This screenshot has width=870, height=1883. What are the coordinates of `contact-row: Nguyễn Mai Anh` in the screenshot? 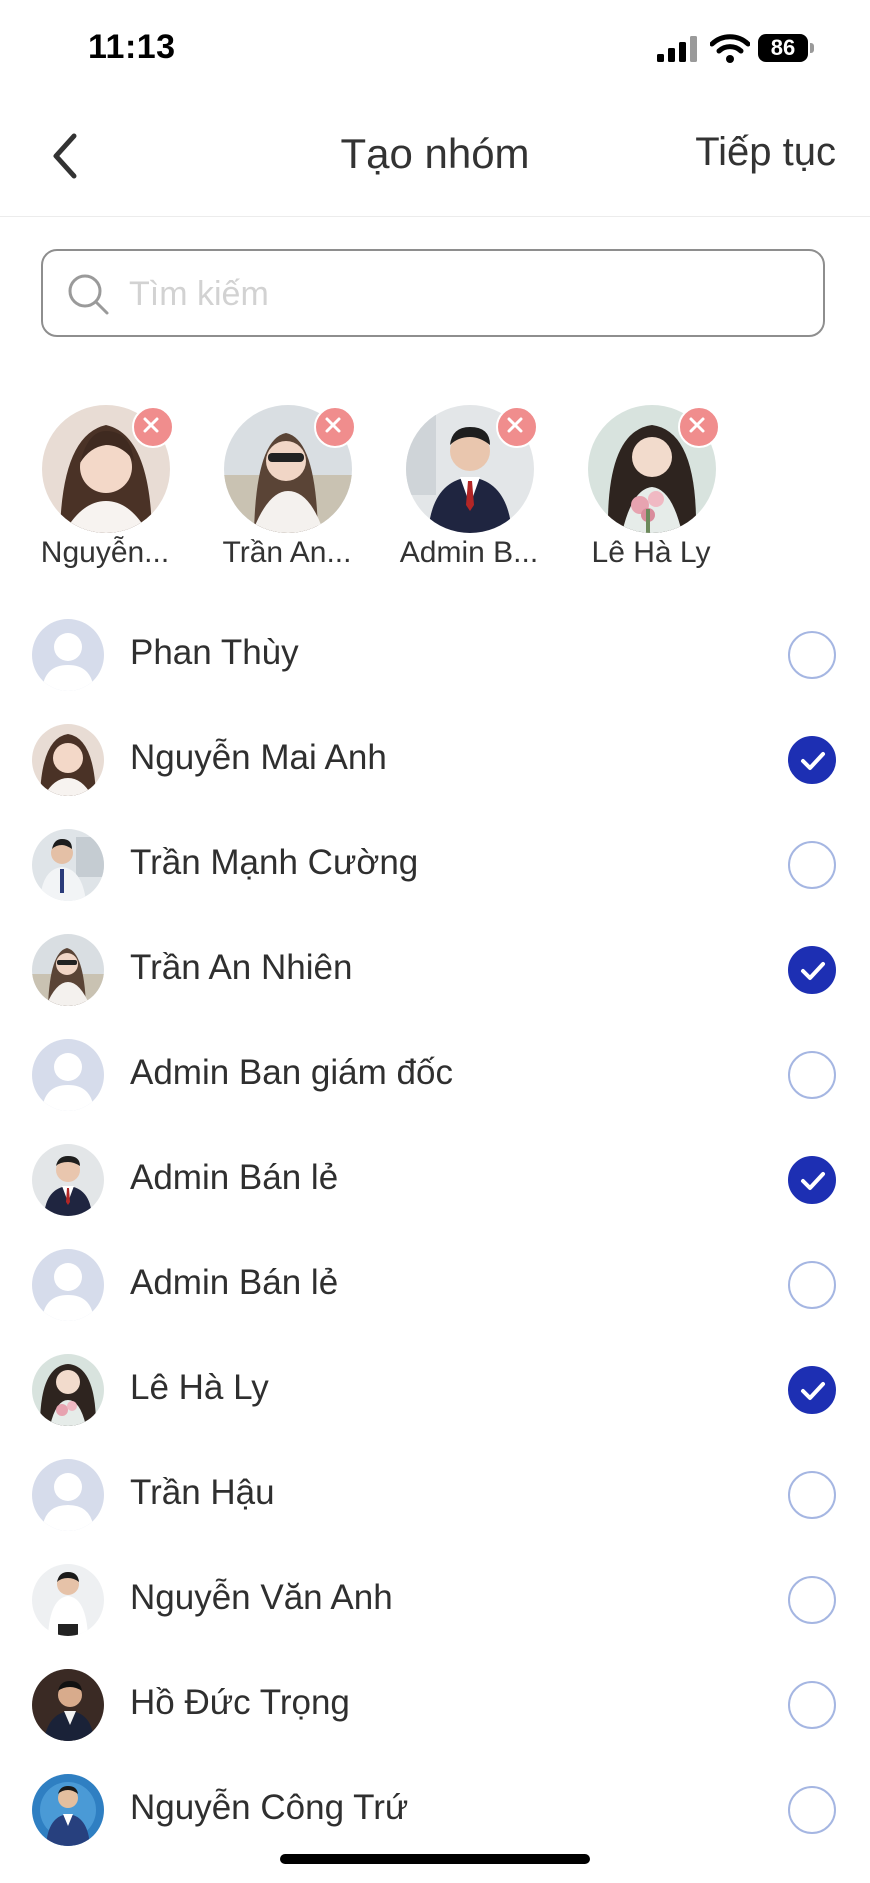 It's located at (435, 760).